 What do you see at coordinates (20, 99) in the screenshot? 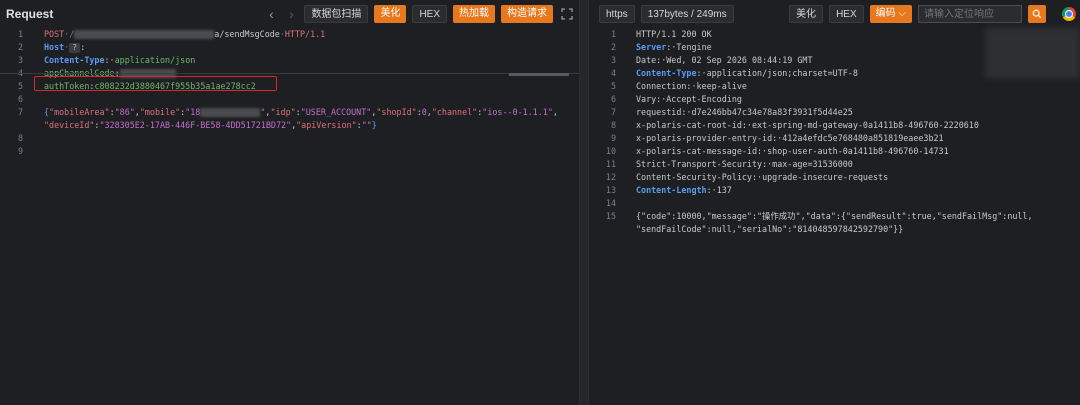
I see `line-number: 6` at bounding box center [20, 99].